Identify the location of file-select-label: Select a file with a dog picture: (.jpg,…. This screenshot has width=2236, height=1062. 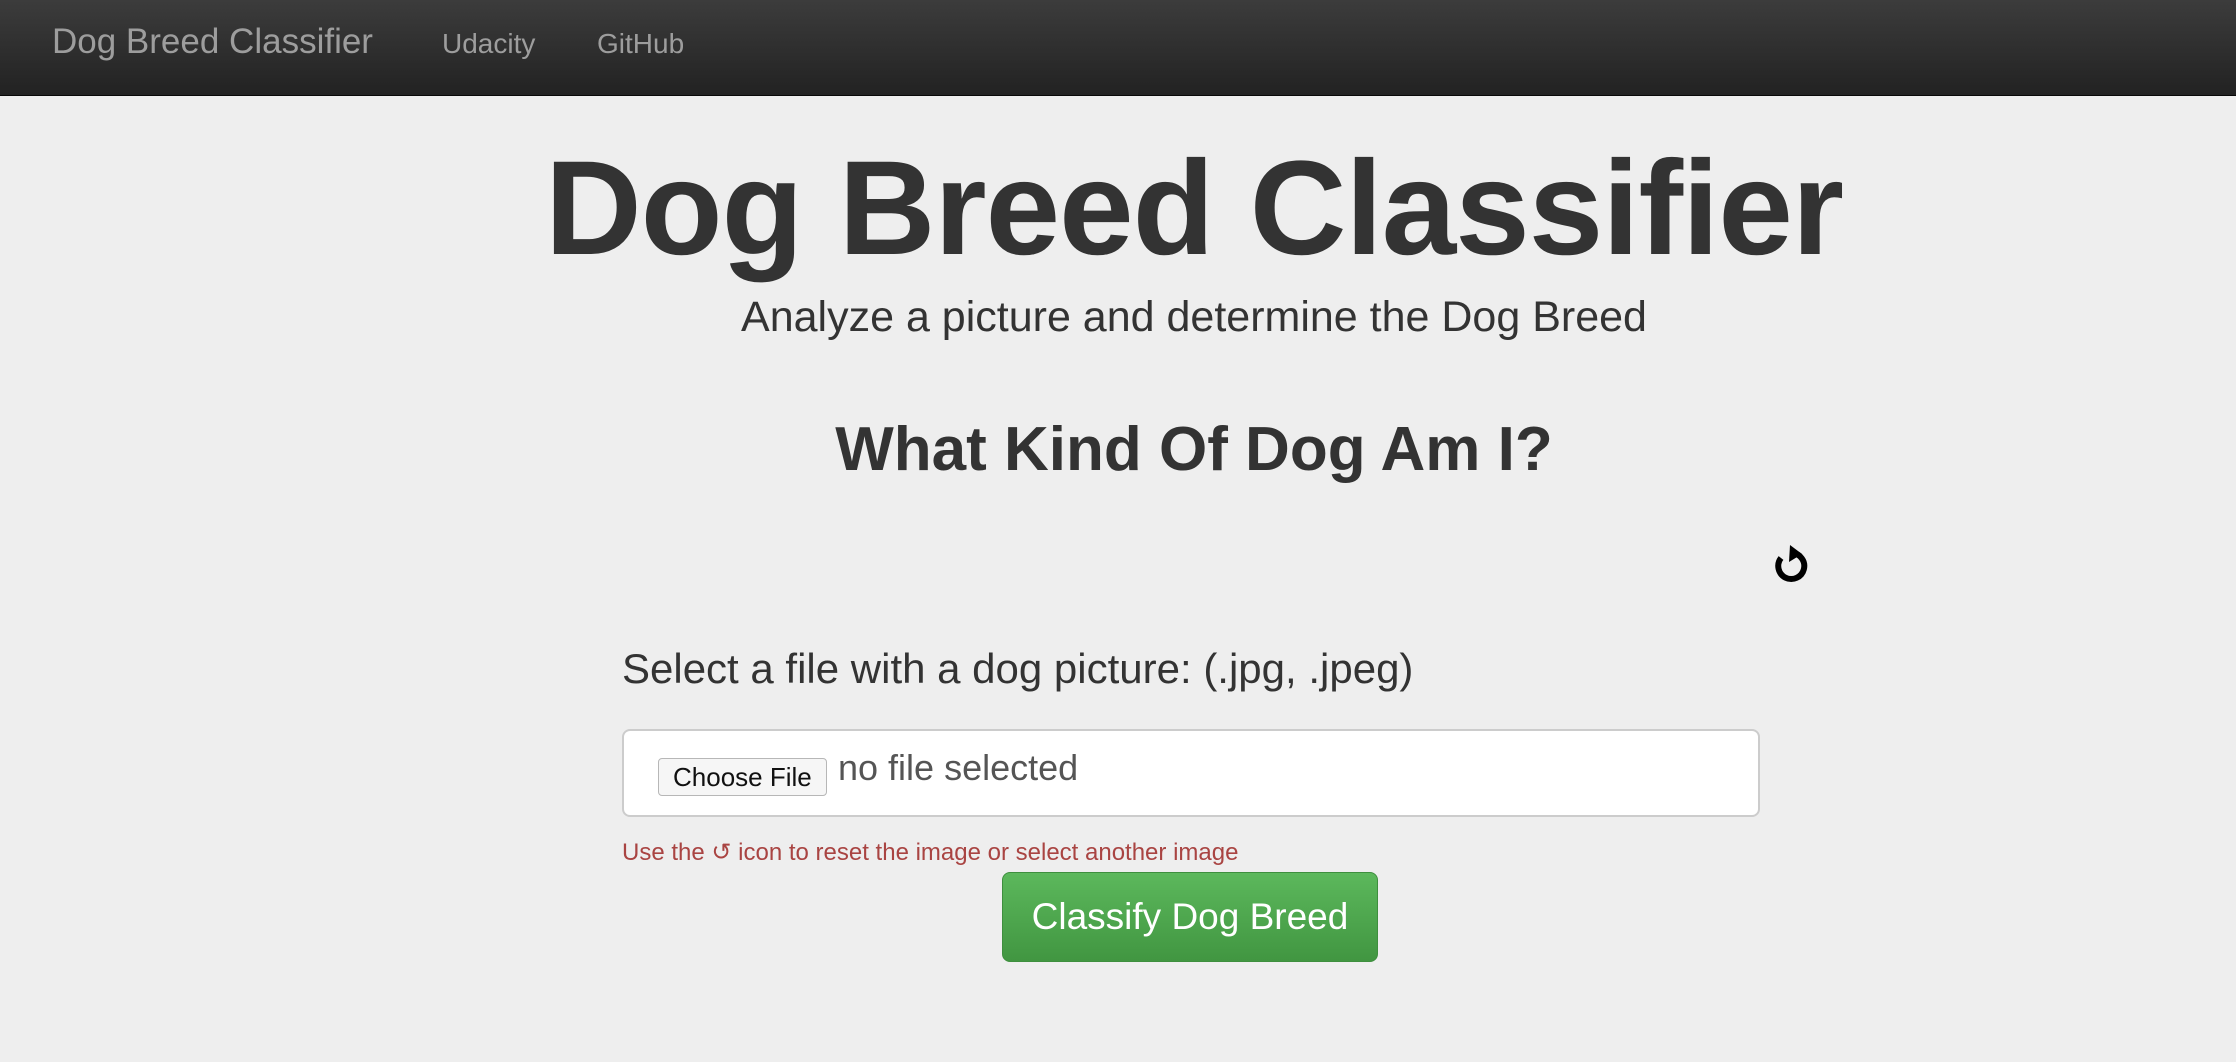
(1018, 668).